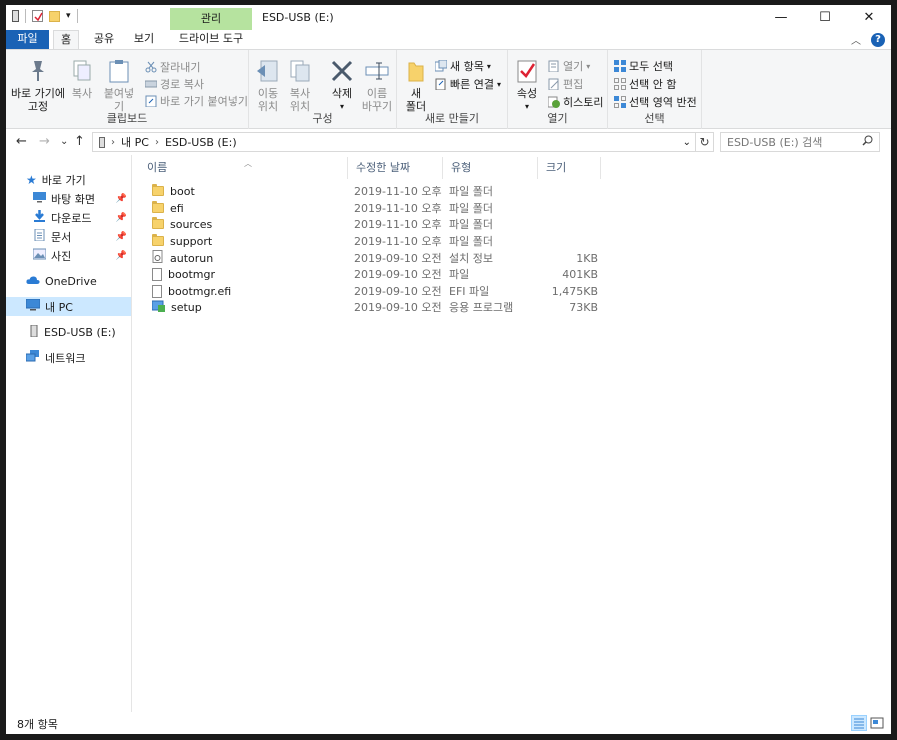 The height and width of the screenshot is (740, 897). Describe the element at coordinates (856, 39) in the screenshot. I see `collapse-ribbon-icon: ︿` at that location.